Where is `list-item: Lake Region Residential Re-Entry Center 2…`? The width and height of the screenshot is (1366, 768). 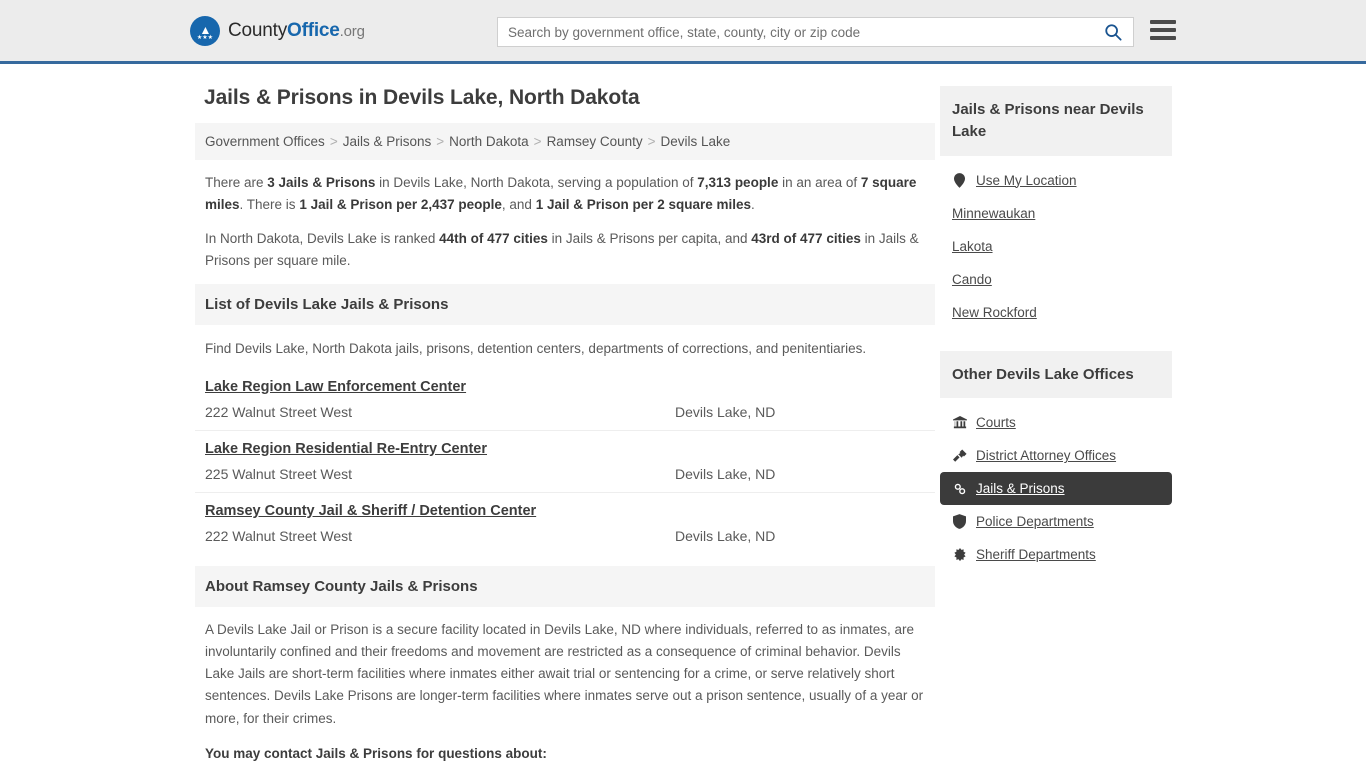 list-item: Lake Region Residential Re-Entry Center 2… is located at coordinates (565, 462).